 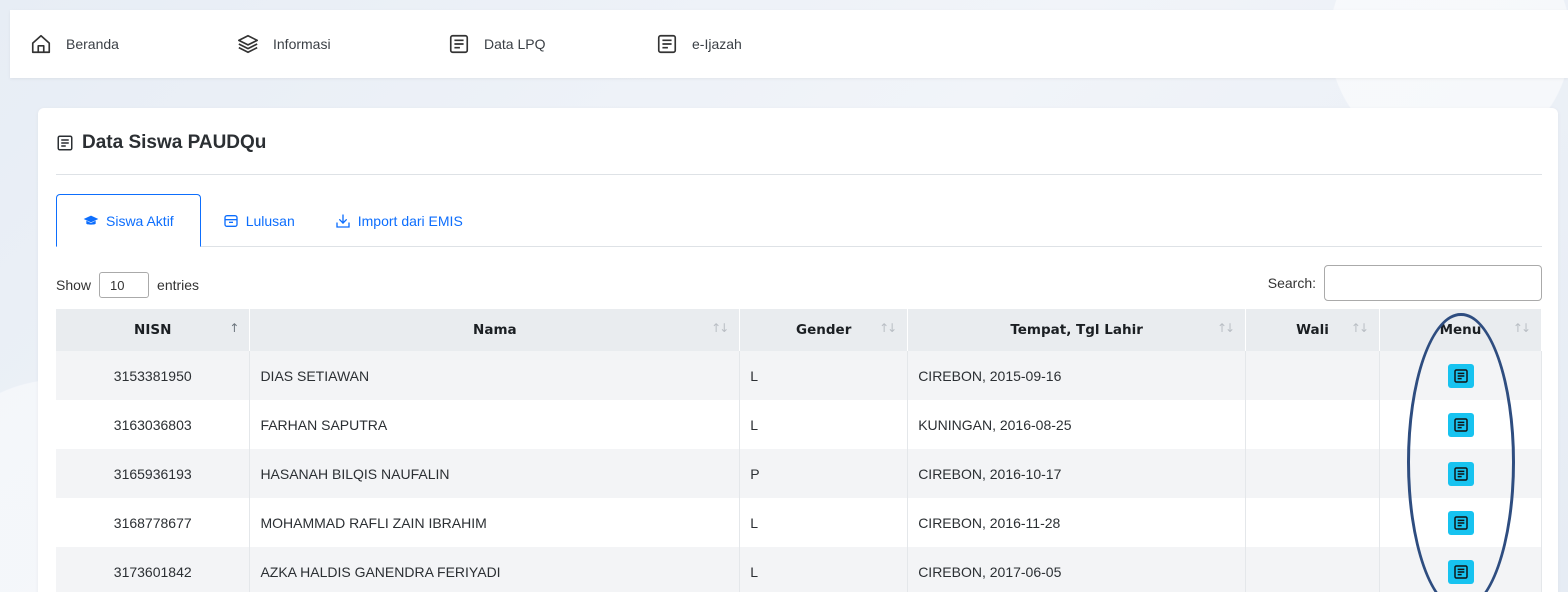 What do you see at coordinates (789, 44) in the screenshot?
I see `top-navbar: Beranda Informasi Data LPQ e-Ijazah` at bounding box center [789, 44].